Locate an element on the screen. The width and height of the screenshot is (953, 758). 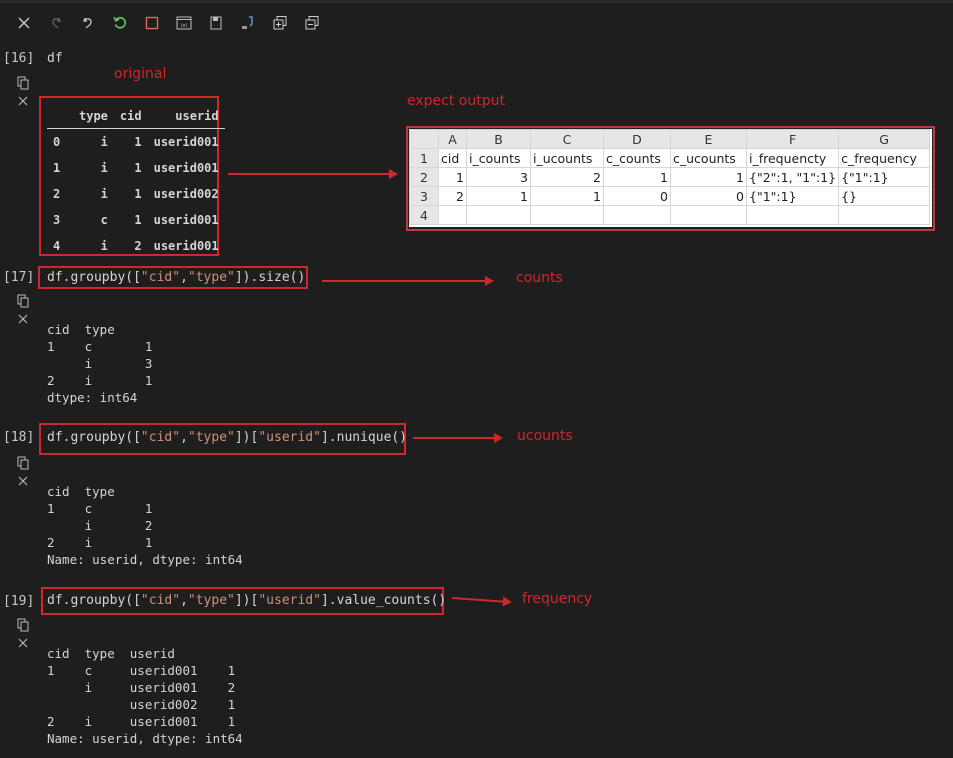
code-string: "type" is located at coordinates (211, 437).